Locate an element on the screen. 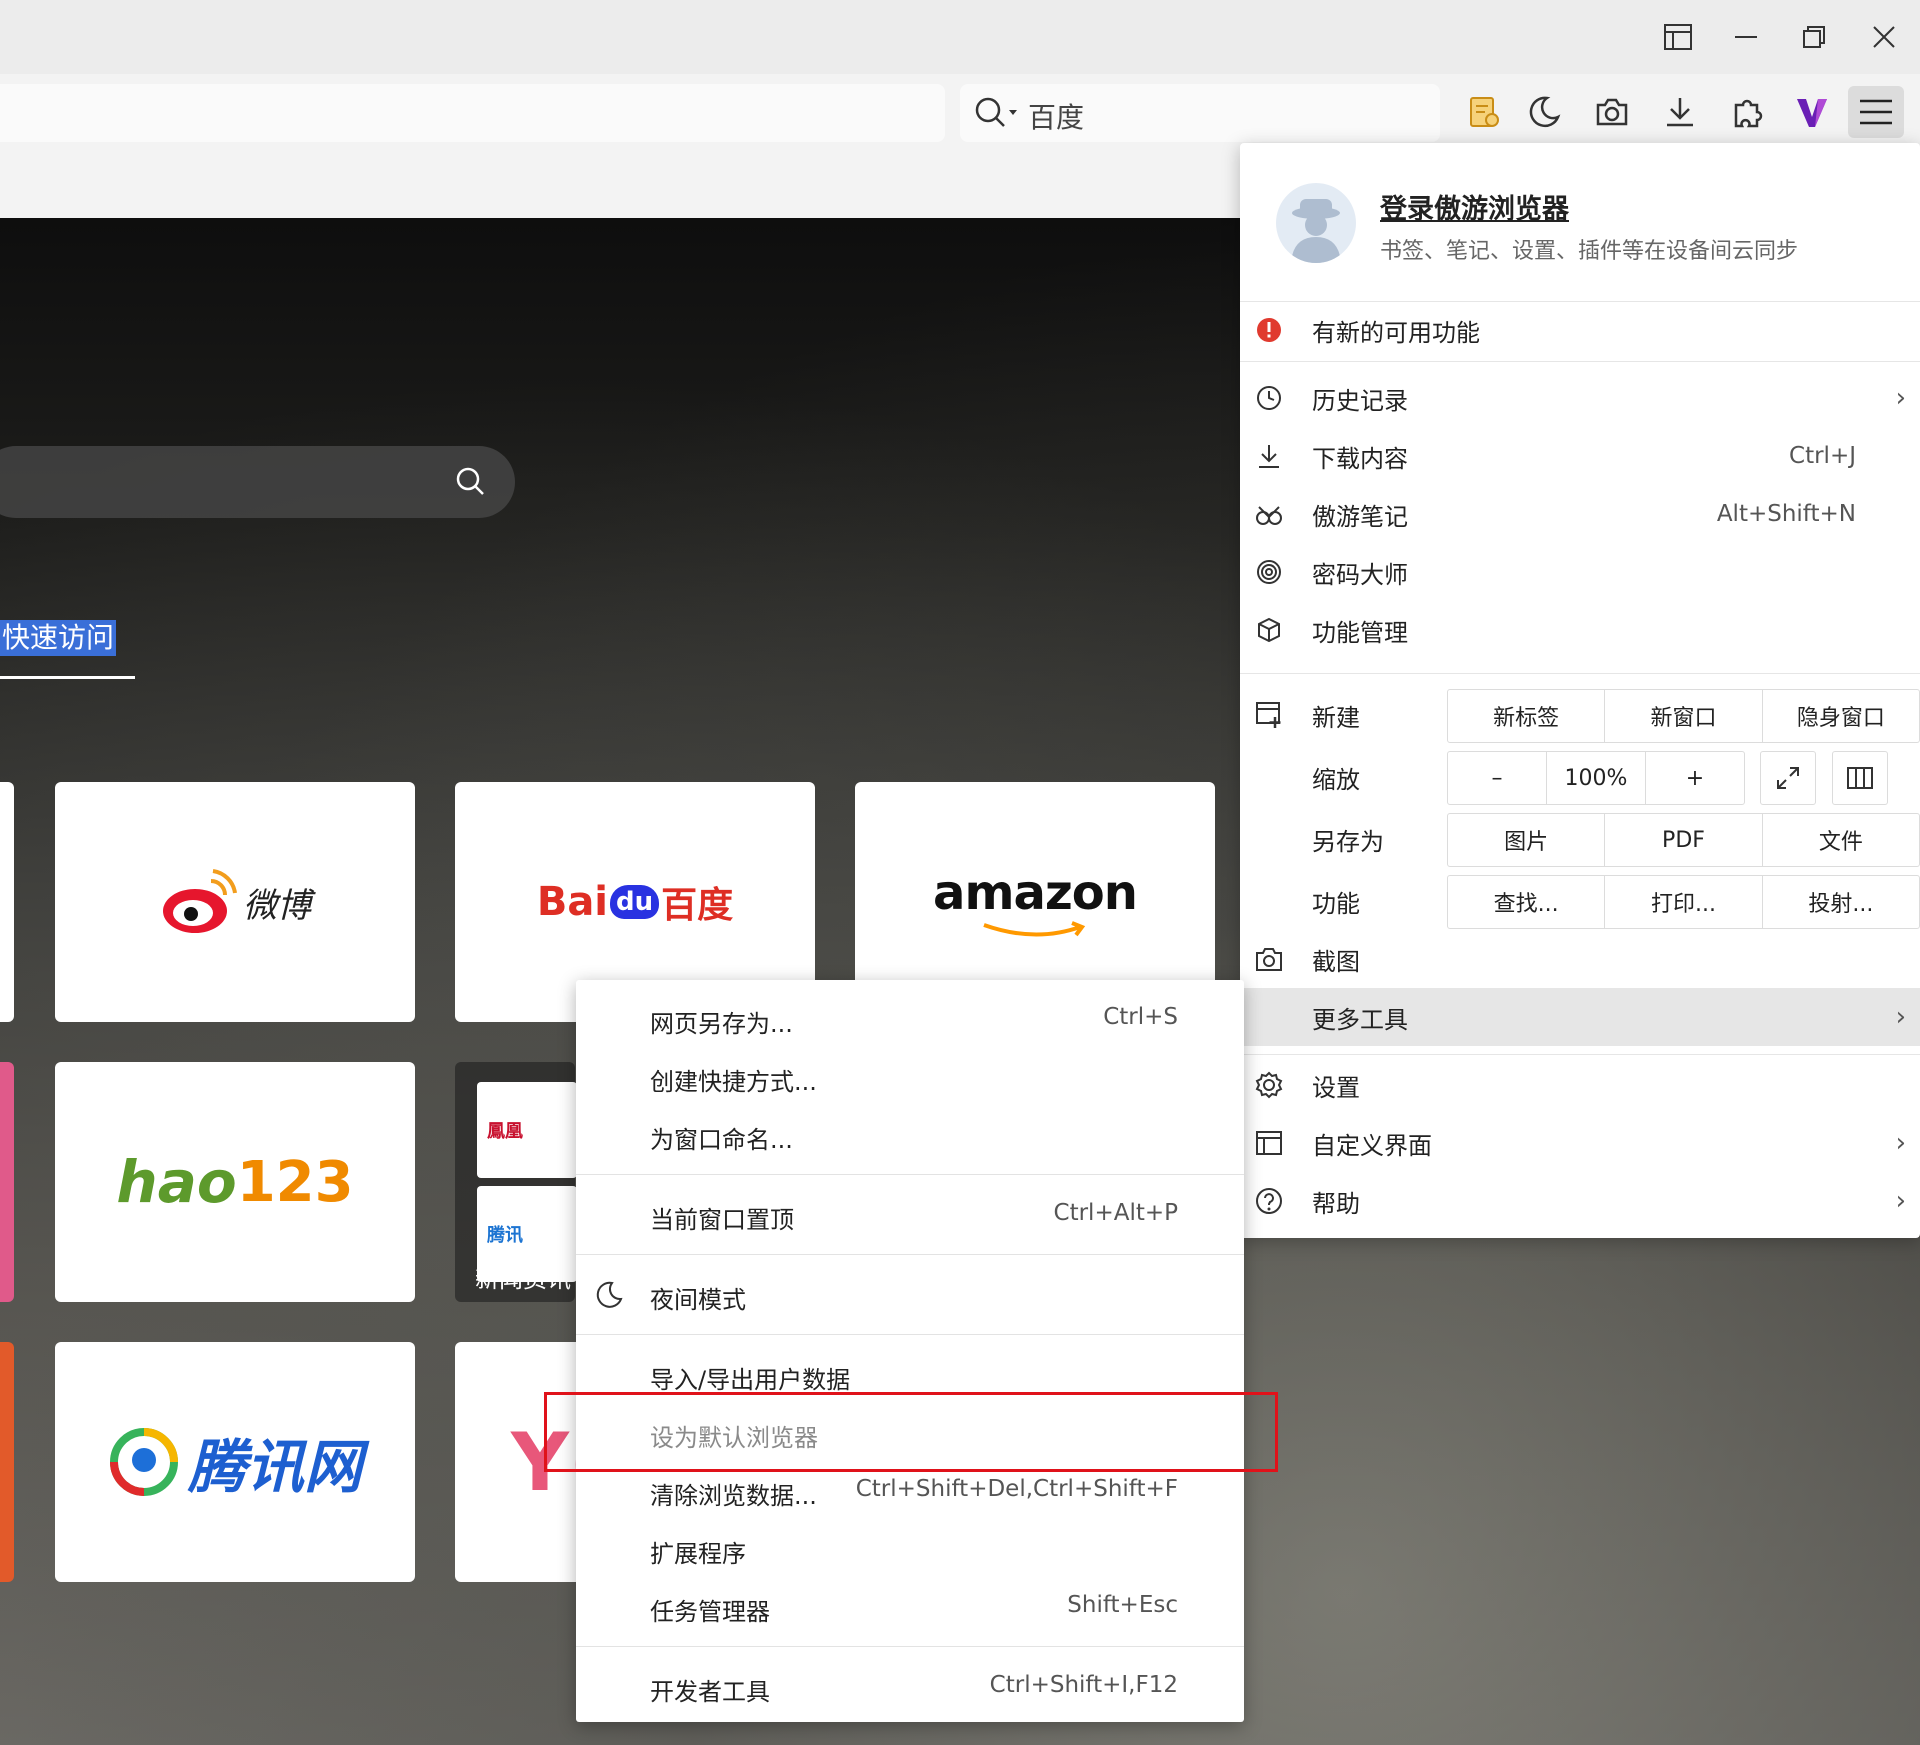  fullscreen-button is located at coordinates (1788, 778).